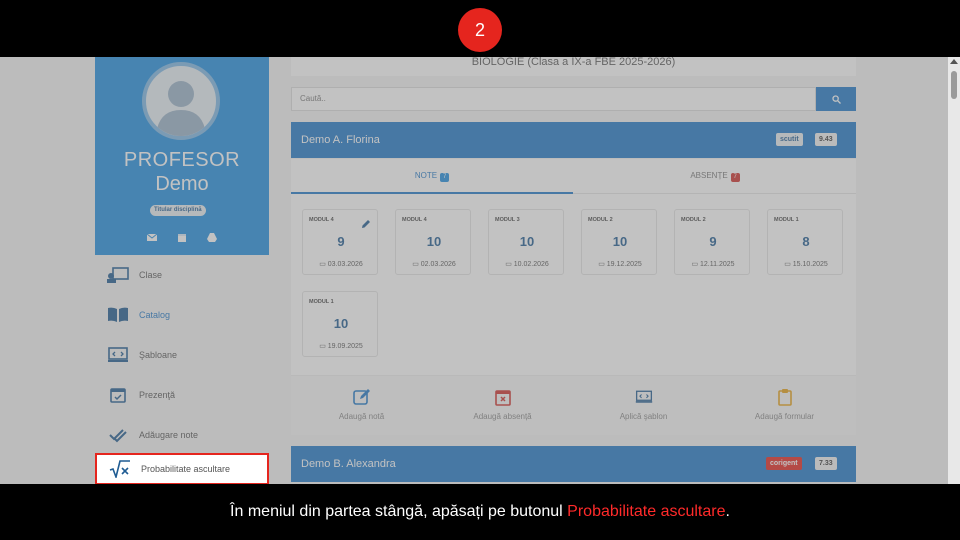 The image size is (960, 540). What do you see at coordinates (118, 395) in the screenshot?
I see `calendar-check-icon` at bounding box center [118, 395].